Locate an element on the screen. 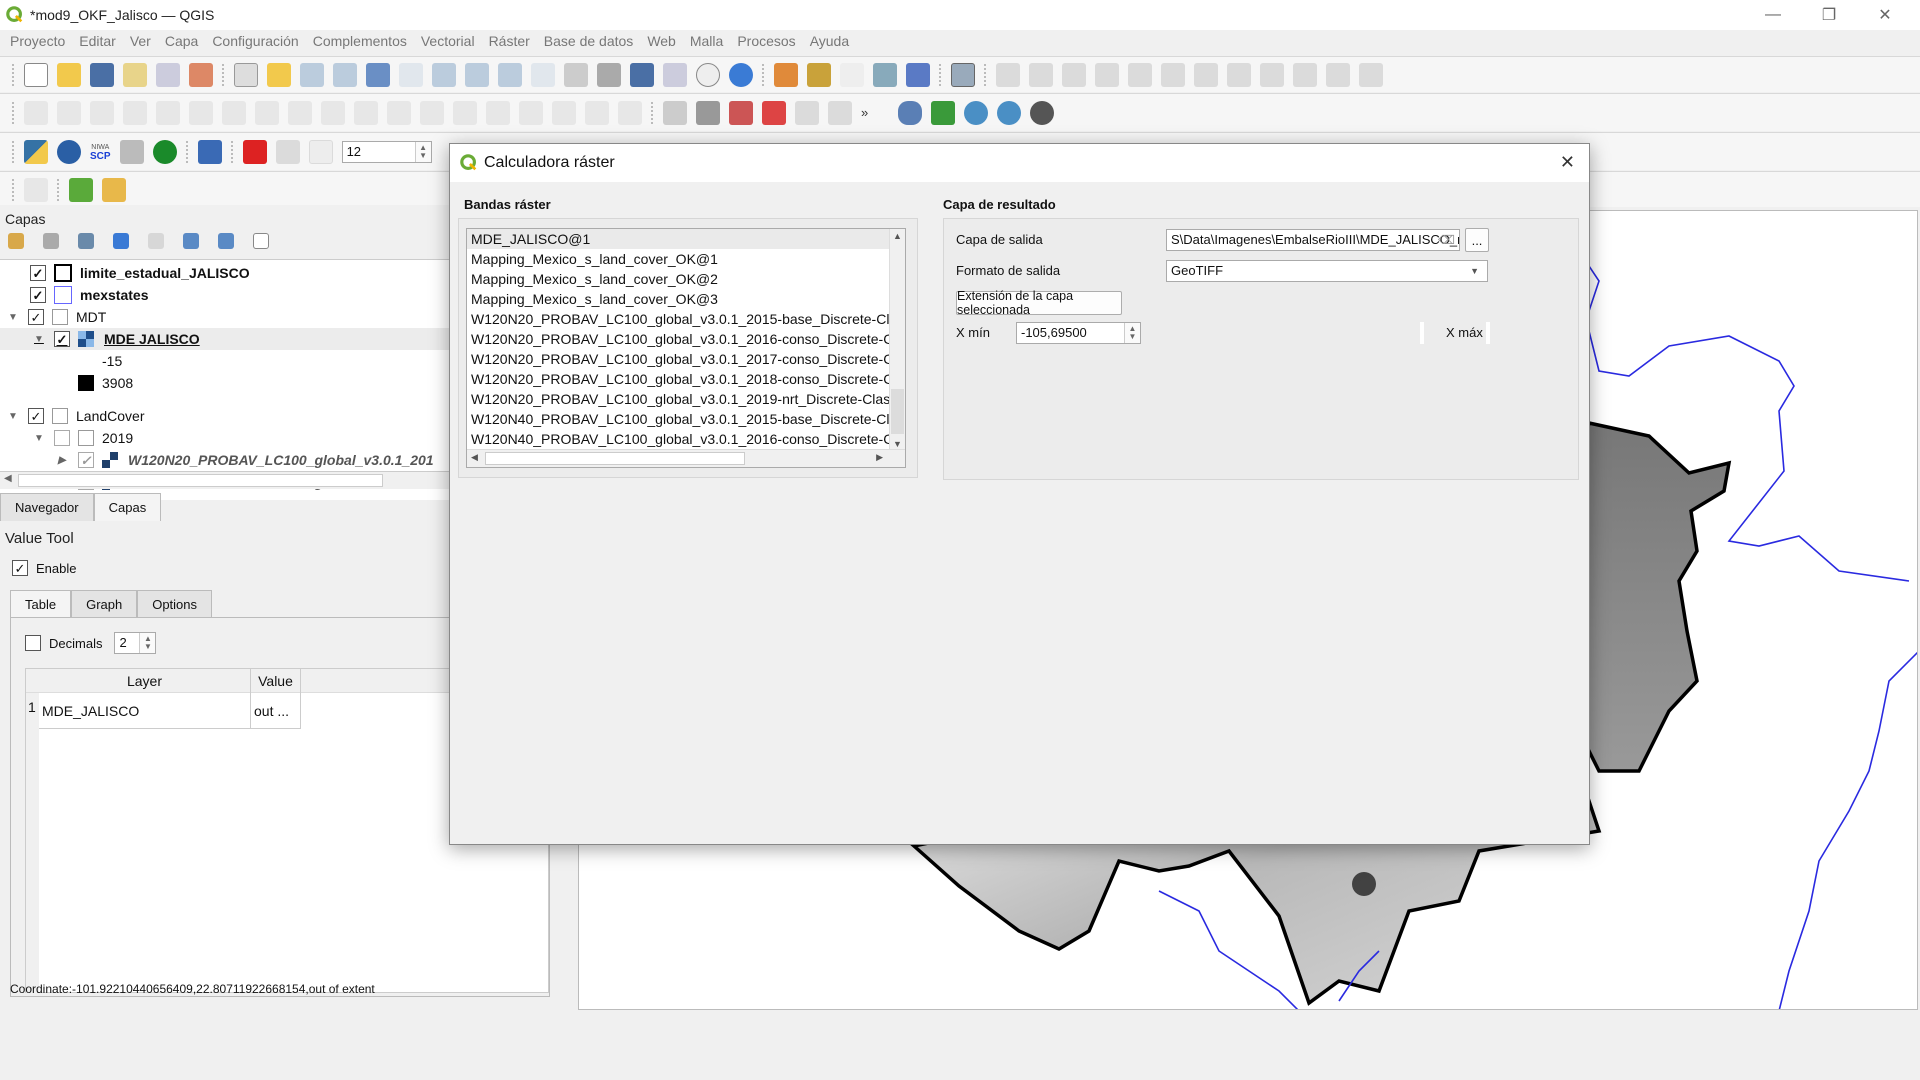 The height and width of the screenshot is (1080, 1920). new-memory-layer-icon is located at coordinates (918, 74).